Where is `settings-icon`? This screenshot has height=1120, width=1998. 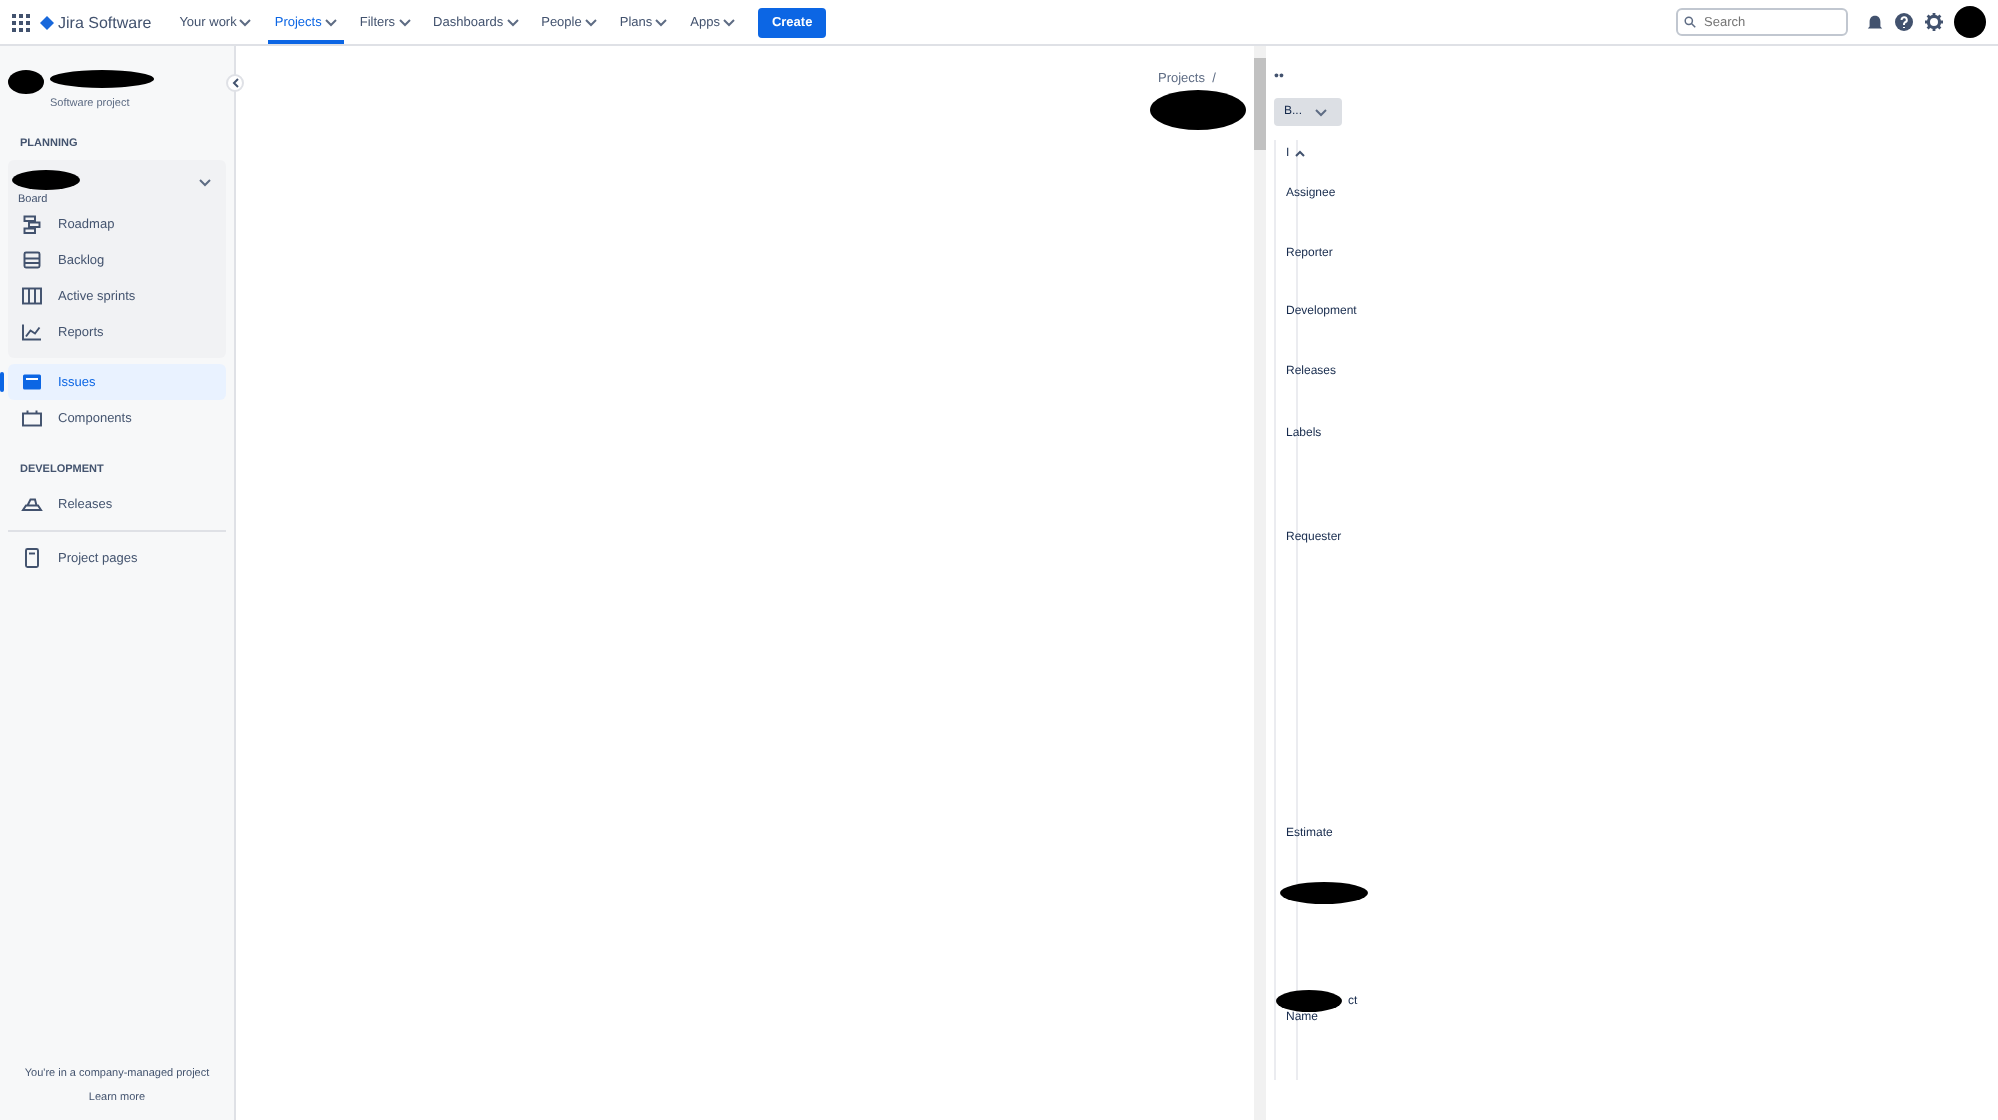
settings-icon is located at coordinates (1934, 22).